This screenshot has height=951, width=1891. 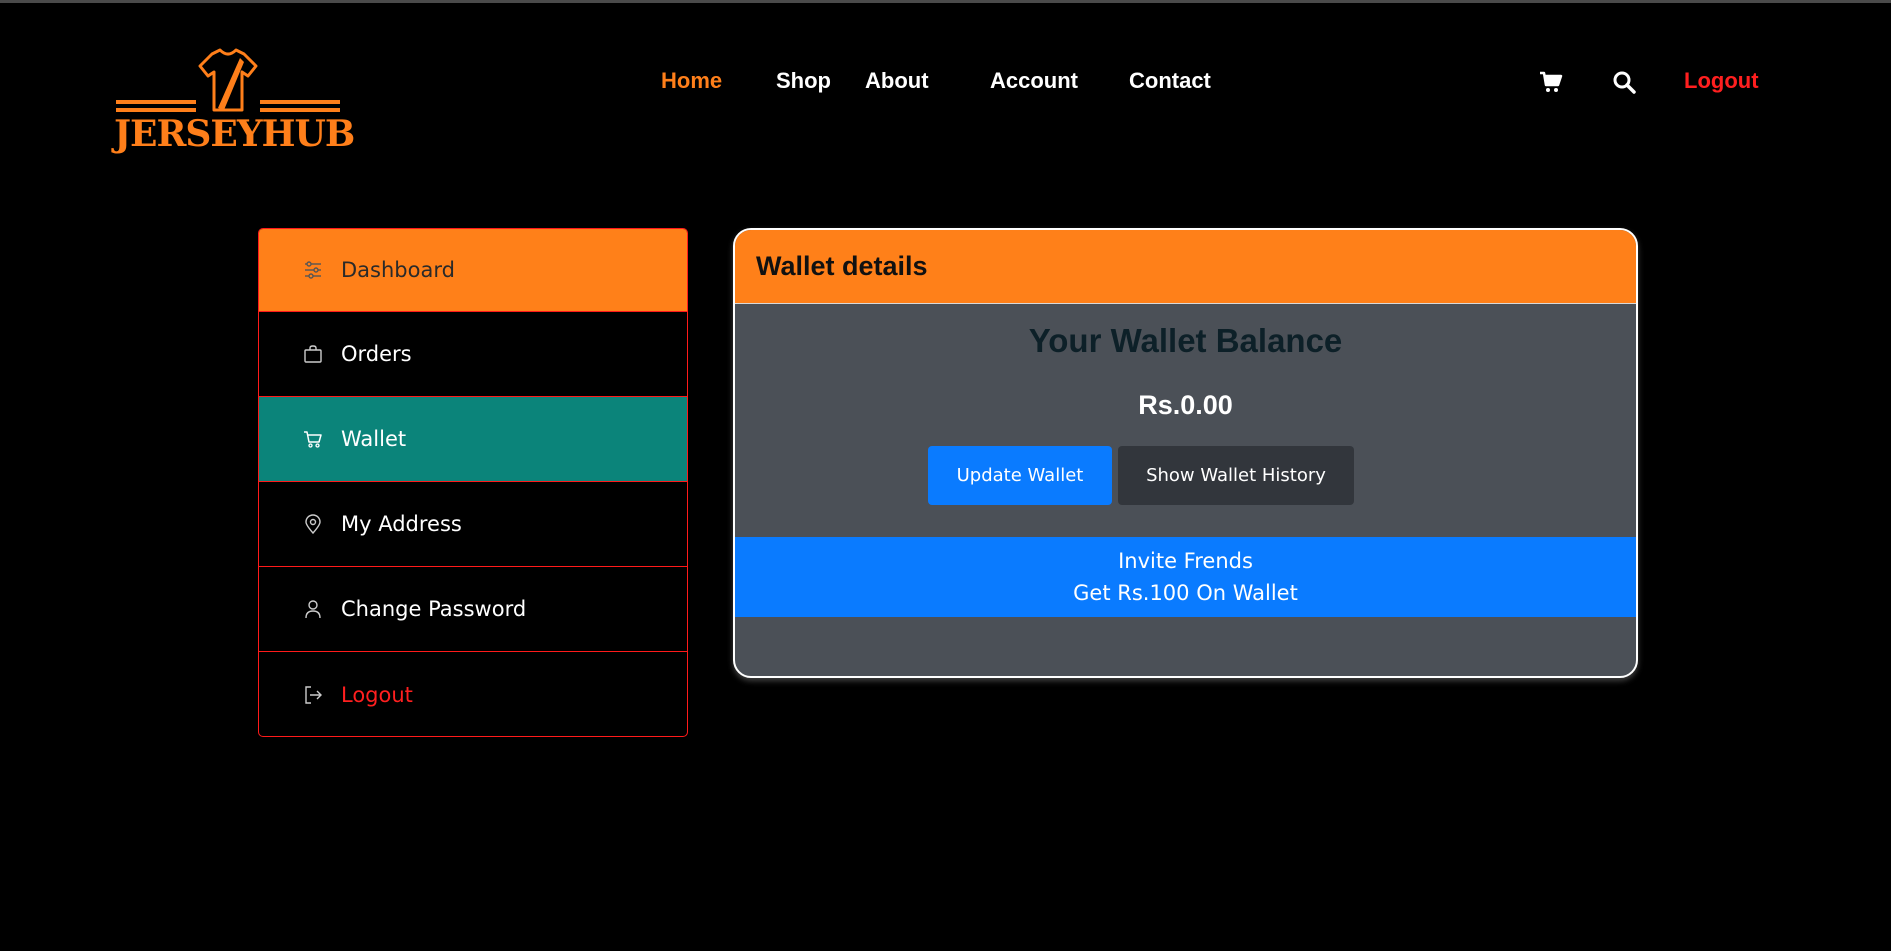 I want to click on sidebar-item-label: Wallet, so click(x=374, y=439).